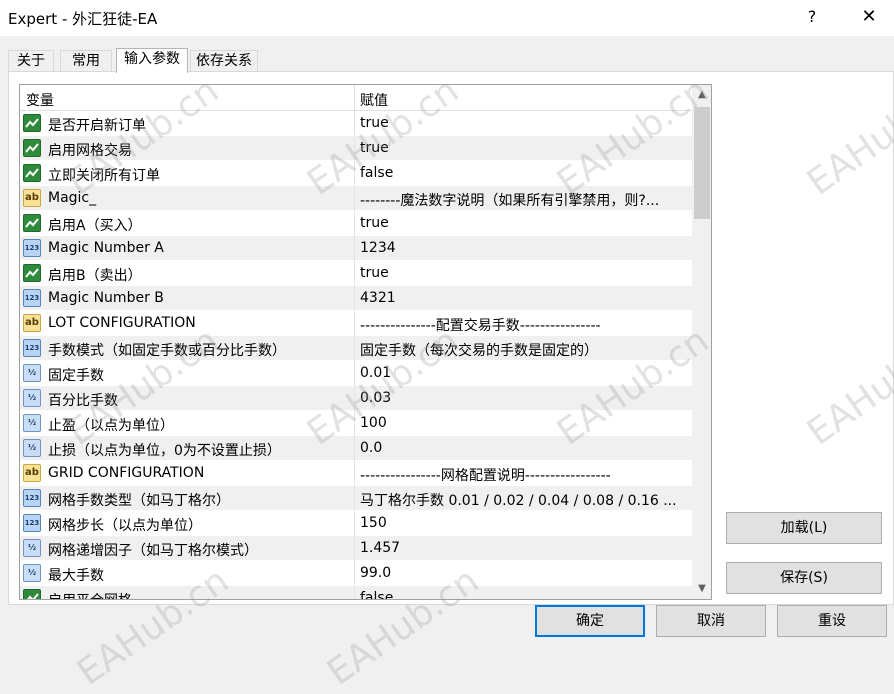 Image resolution: width=894 pixels, height=694 pixels. What do you see at coordinates (525, 423) in the screenshot?
I see `parameter-value: 100` at bounding box center [525, 423].